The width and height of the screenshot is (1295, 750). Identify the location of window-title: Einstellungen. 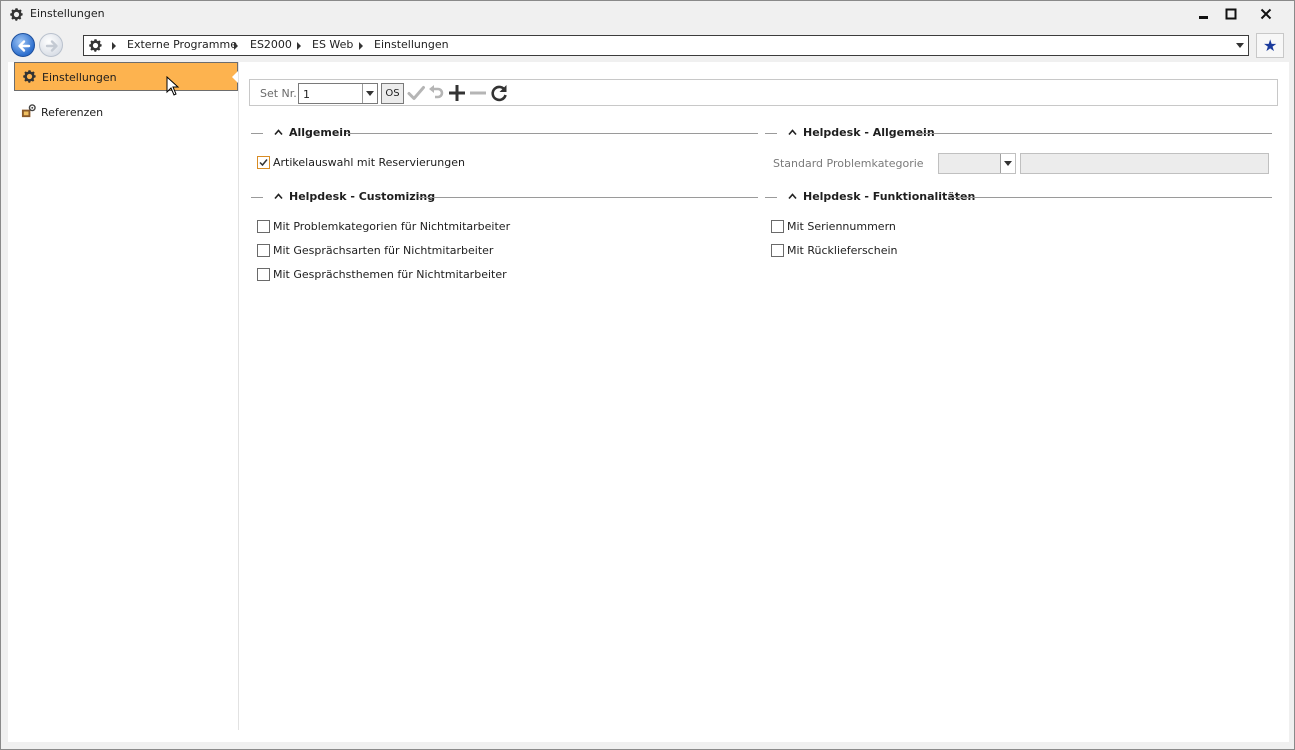
(67, 13).